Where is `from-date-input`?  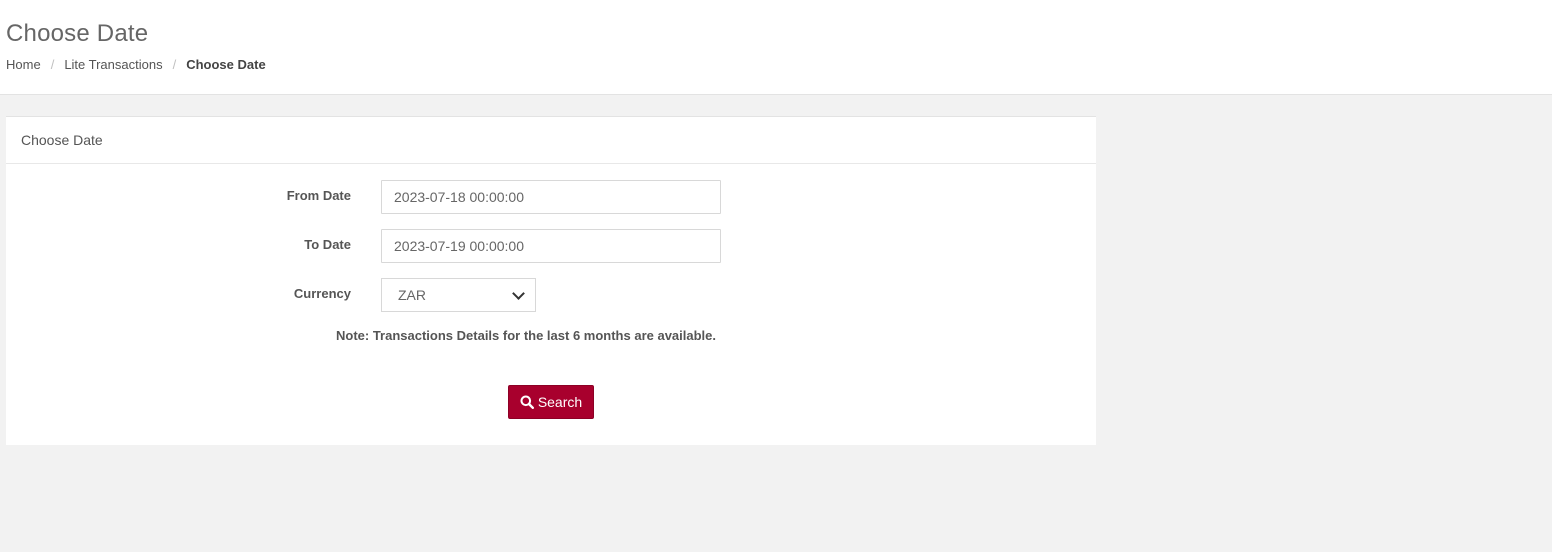
from-date-input is located at coordinates (551, 197).